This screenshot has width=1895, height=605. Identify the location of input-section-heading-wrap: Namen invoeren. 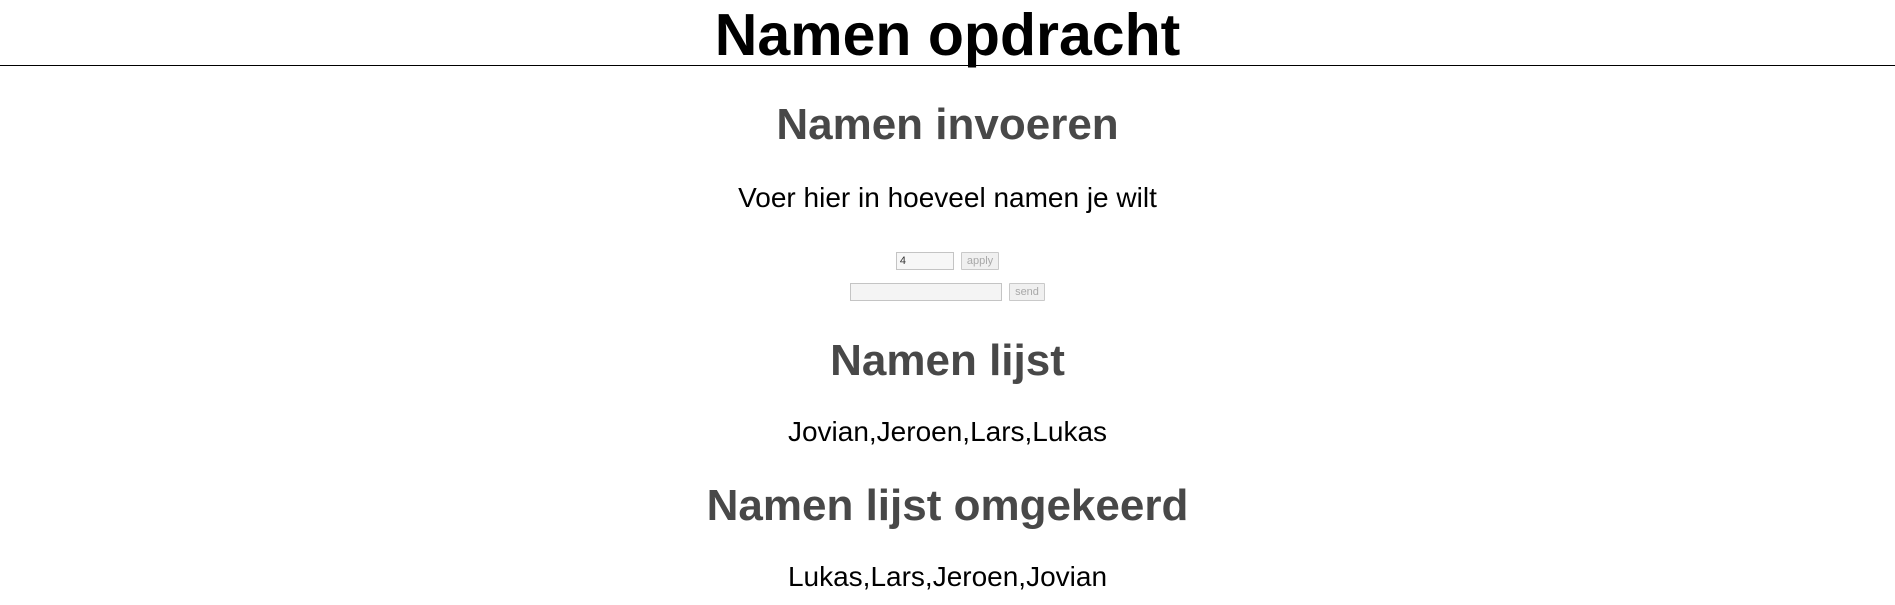
(947, 125).